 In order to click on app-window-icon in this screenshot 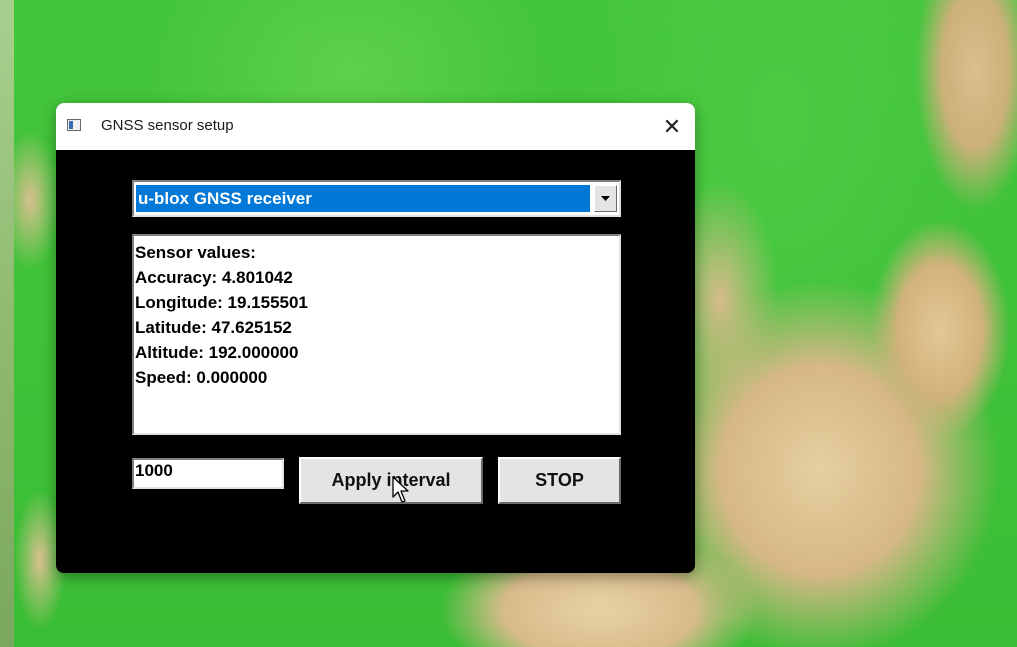, I will do `click(74, 125)`.